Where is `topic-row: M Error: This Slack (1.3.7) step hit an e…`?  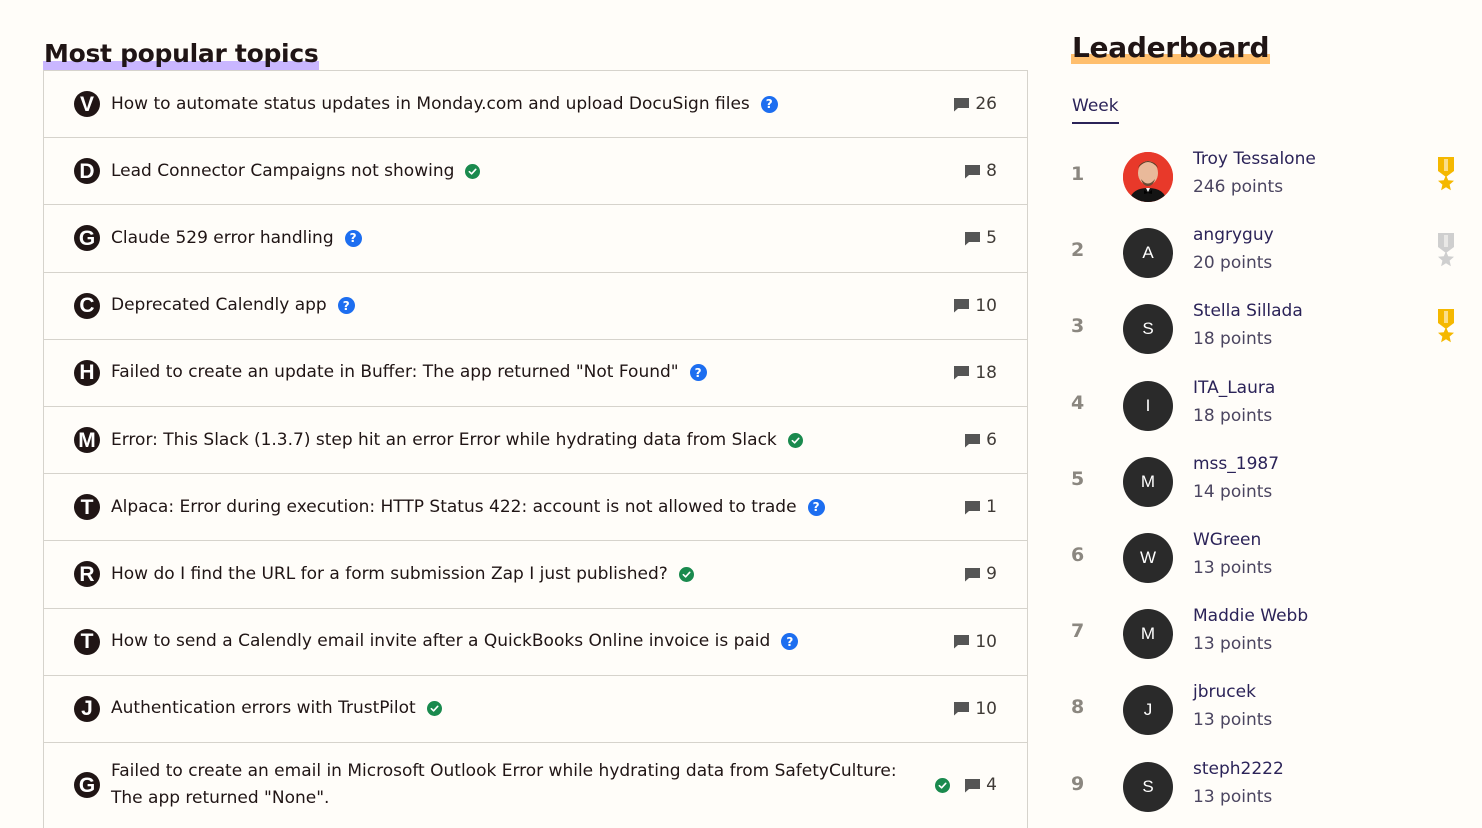 topic-row: M Error: This Slack (1.3.7) step hit an e… is located at coordinates (535, 441).